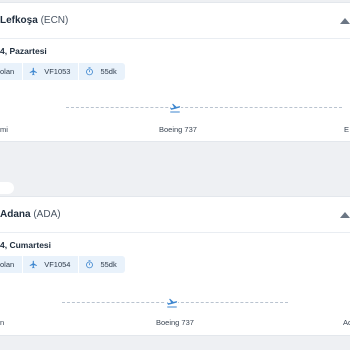  What do you see at coordinates (19, 20) in the screenshot?
I see `route-city: Lefkoşa` at bounding box center [19, 20].